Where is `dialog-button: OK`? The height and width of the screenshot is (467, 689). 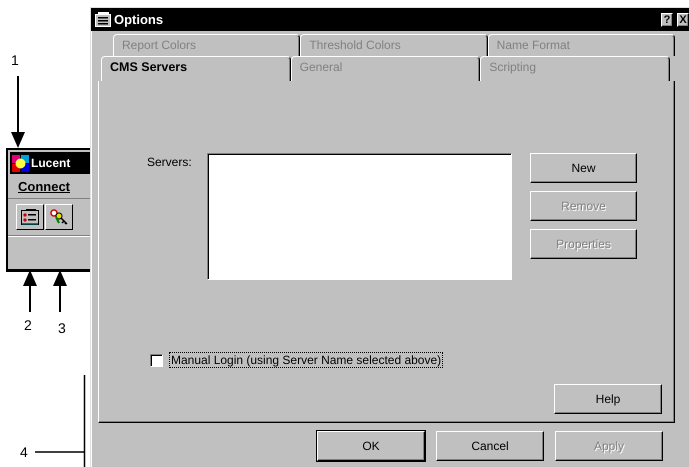 dialog-button: OK is located at coordinates (371, 446).